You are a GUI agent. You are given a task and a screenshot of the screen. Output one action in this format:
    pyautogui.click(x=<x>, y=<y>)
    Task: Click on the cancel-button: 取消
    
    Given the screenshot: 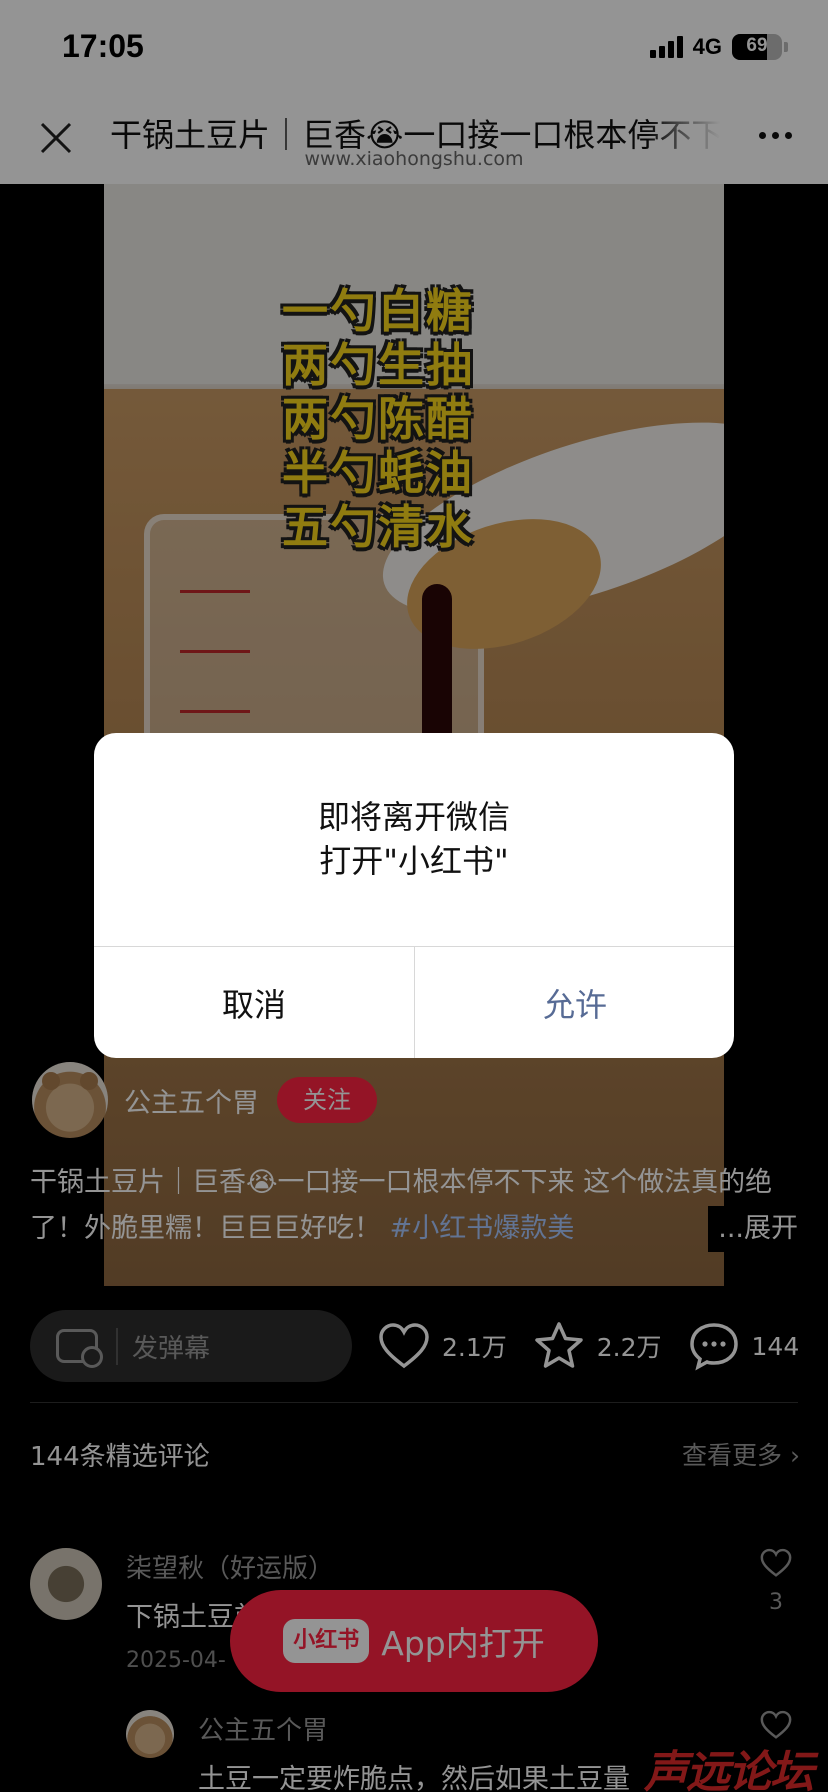 What is the action you would take?
    pyautogui.click(x=254, y=1002)
    